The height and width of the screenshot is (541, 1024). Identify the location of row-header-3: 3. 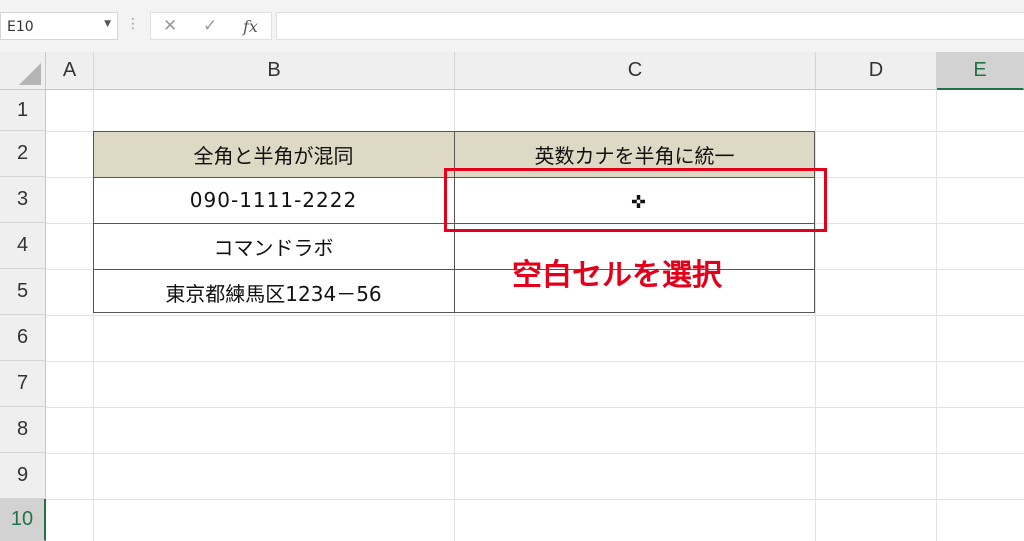
(23, 200).